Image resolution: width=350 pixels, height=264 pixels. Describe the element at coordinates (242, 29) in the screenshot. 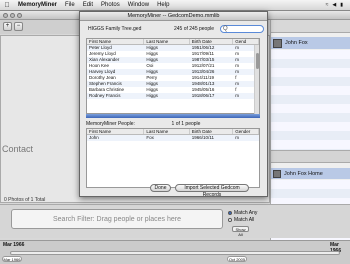

I see `people-search-field: Q` at that location.